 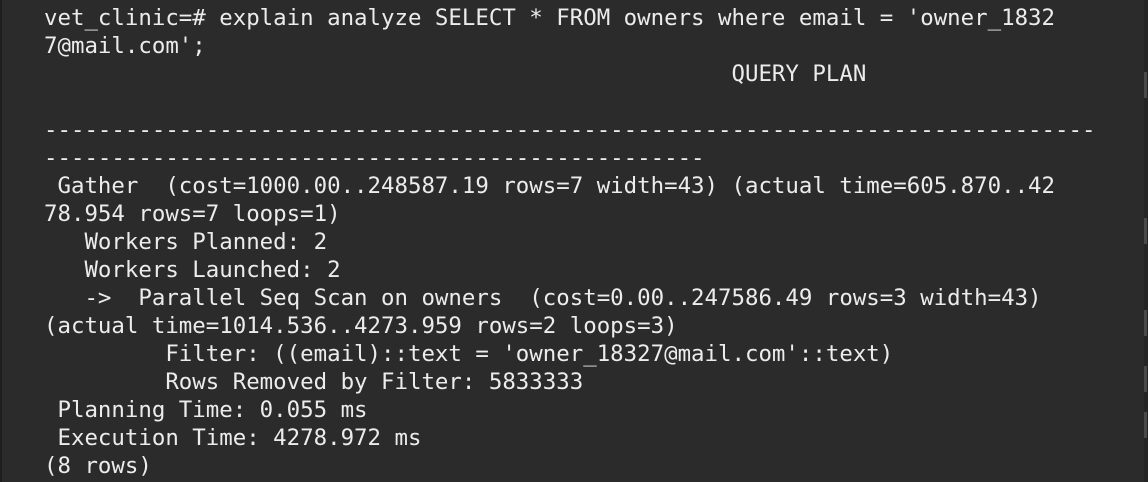 I want to click on planning-time-line: Planning Time: 0.055 ms, so click(x=206, y=410).